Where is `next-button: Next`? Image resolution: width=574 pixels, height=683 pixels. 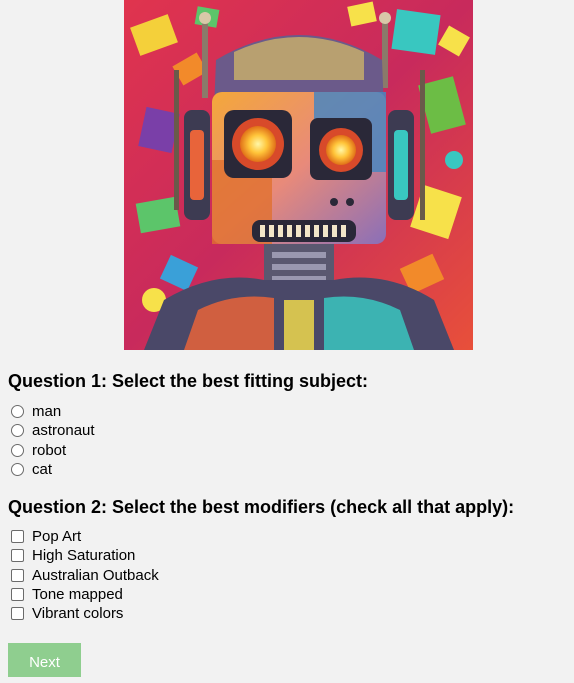
next-button: Next is located at coordinates (44, 660).